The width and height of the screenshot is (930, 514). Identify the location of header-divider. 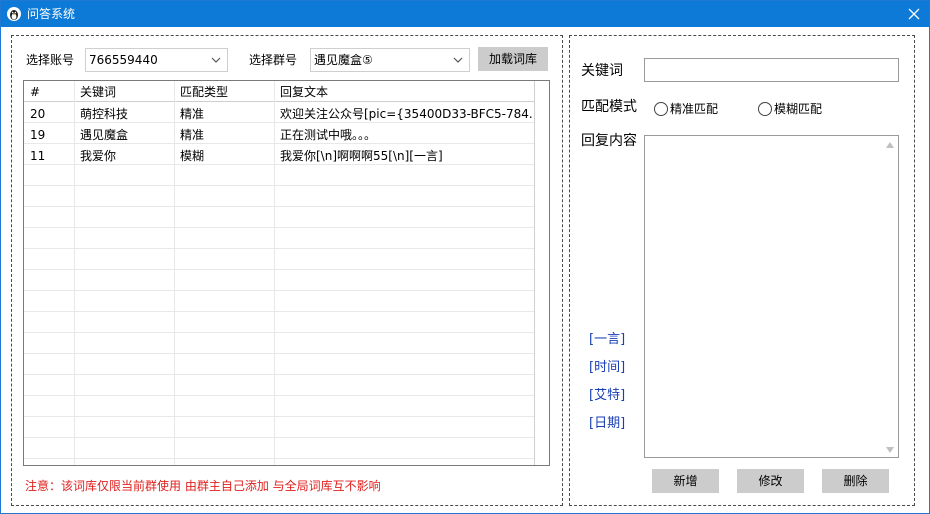
(279, 101).